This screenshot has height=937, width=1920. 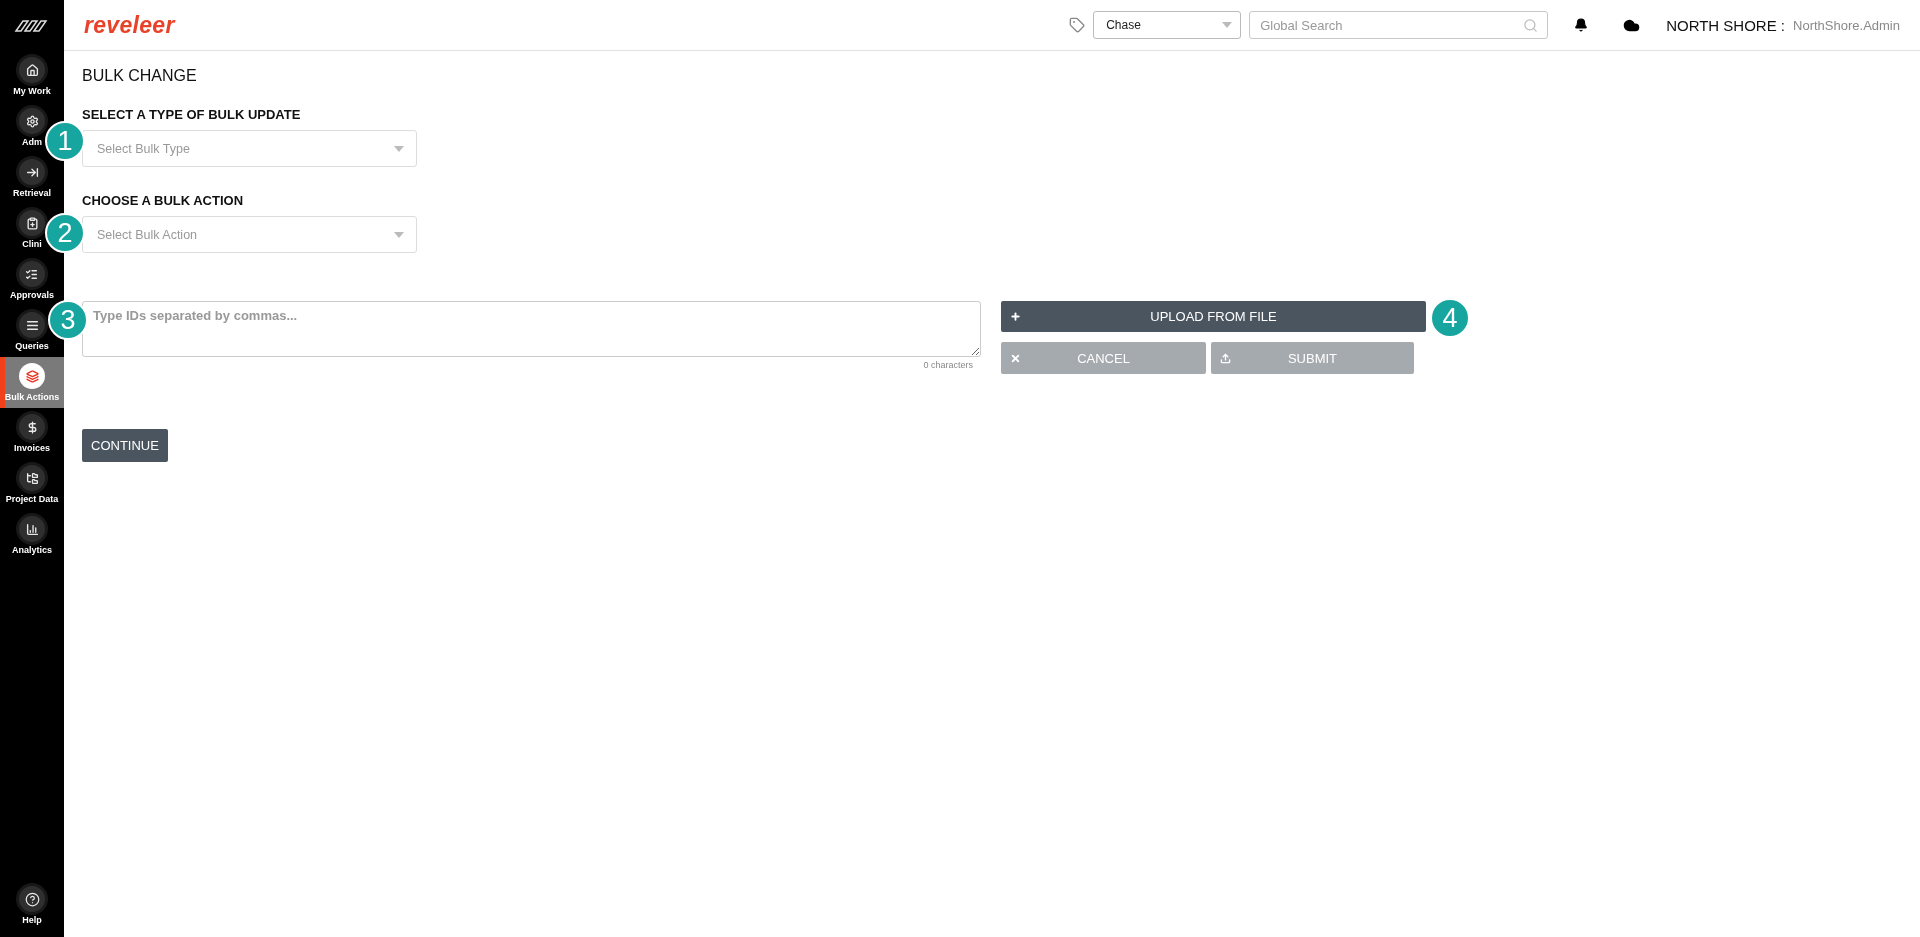 What do you see at coordinates (125, 445) in the screenshot?
I see `continue-button: CONTINUE` at bounding box center [125, 445].